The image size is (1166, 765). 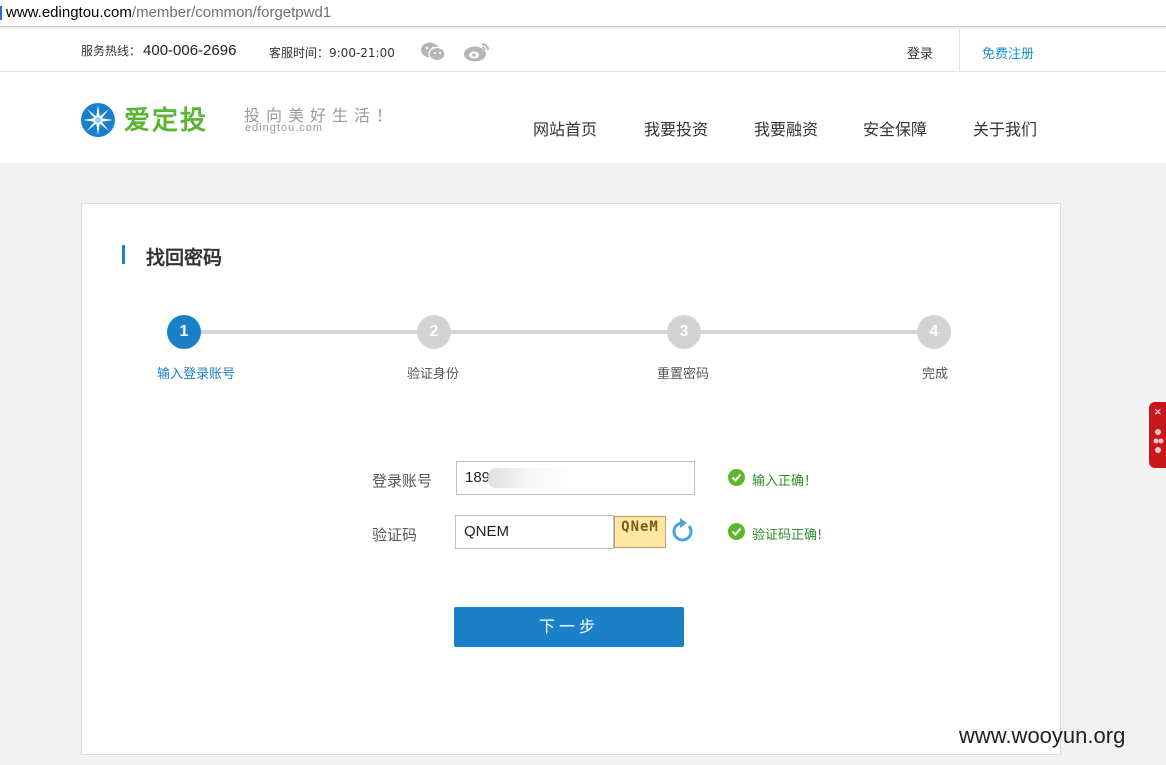 I want to click on site-logo: 爱定投 投向美好生活！ edingtou.com, so click(x=250, y=120).